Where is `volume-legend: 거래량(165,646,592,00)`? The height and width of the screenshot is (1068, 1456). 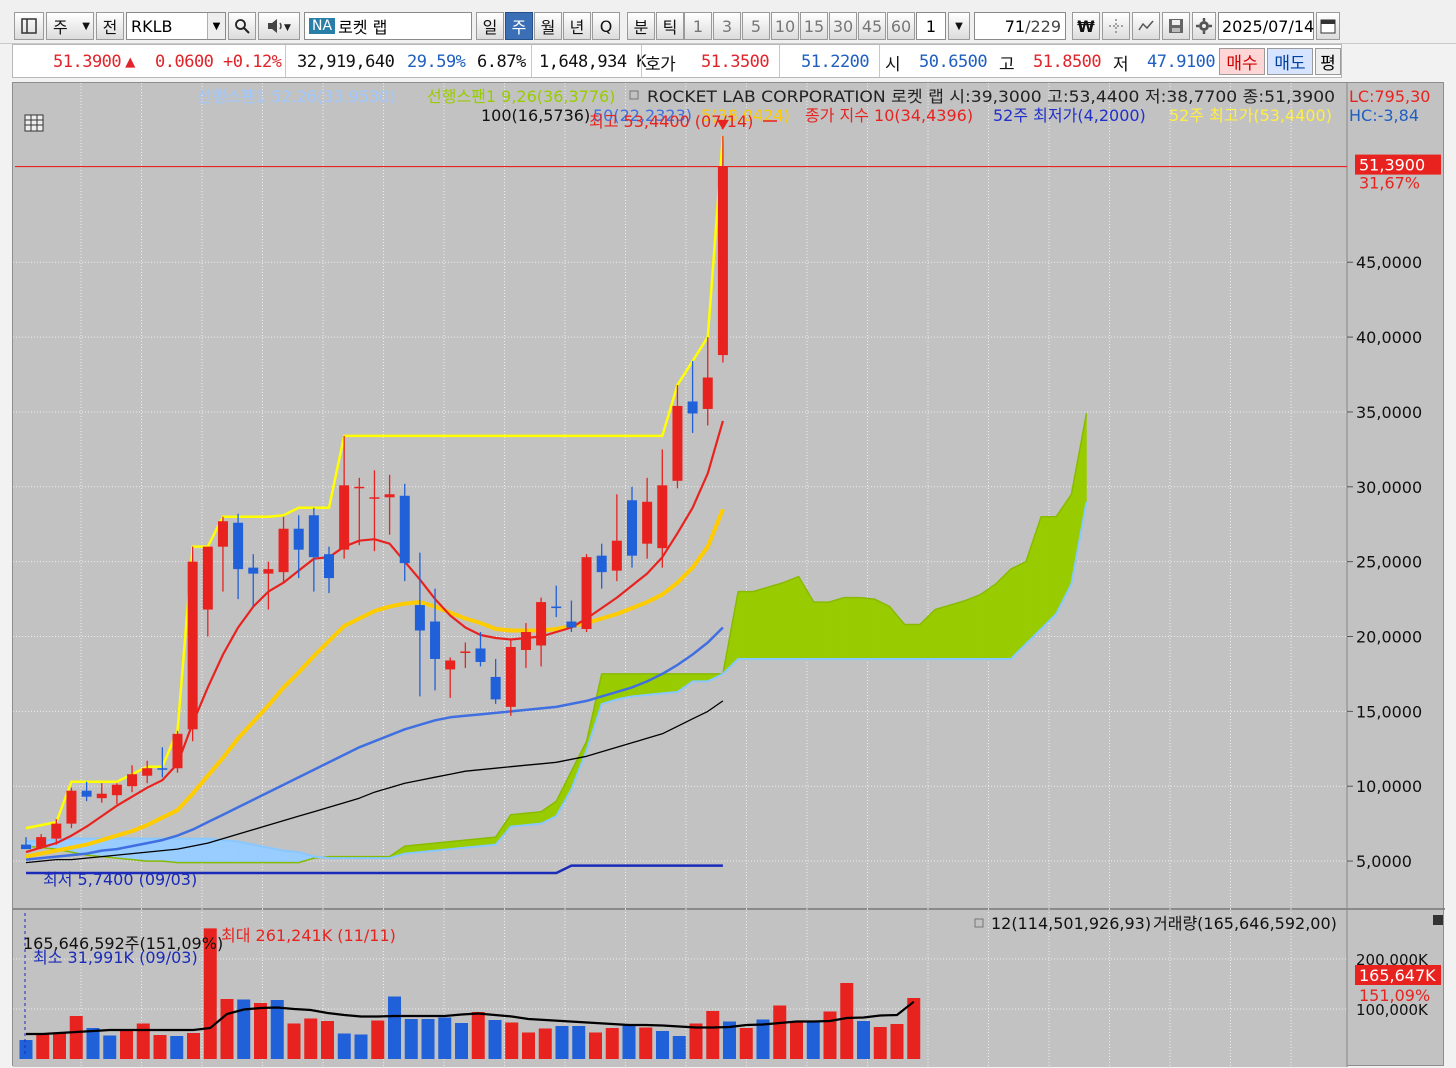 volume-legend: 거래량(165,646,592,00) is located at coordinates (1245, 923).